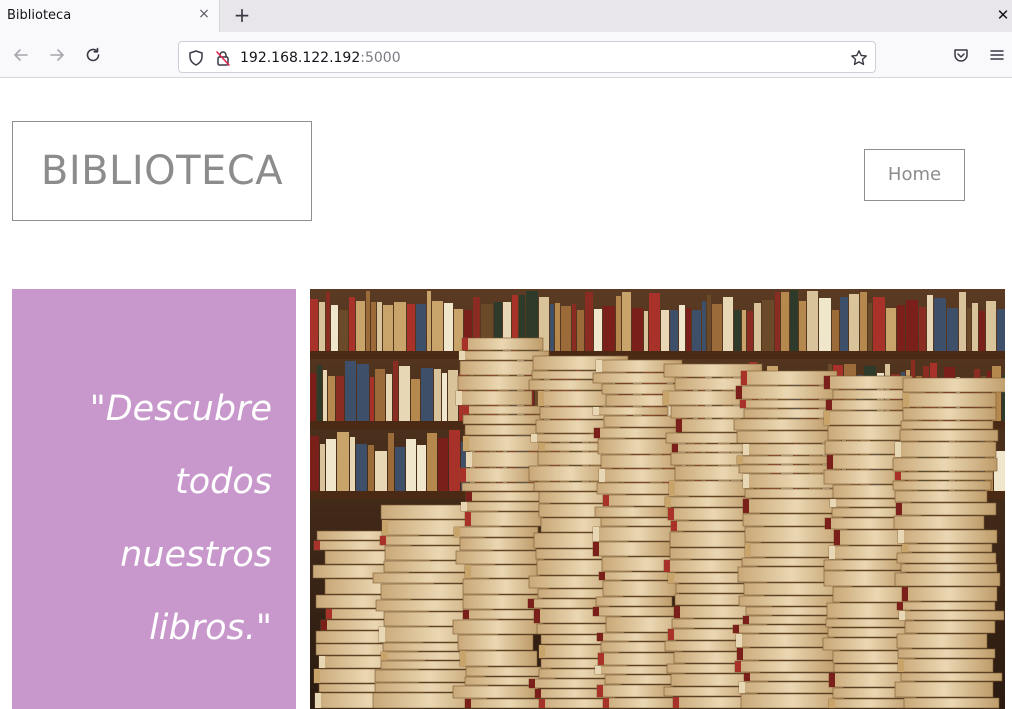 The width and height of the screenshot is (1012, 709). I want to click on back-arrow-icon, so click(21, 55).